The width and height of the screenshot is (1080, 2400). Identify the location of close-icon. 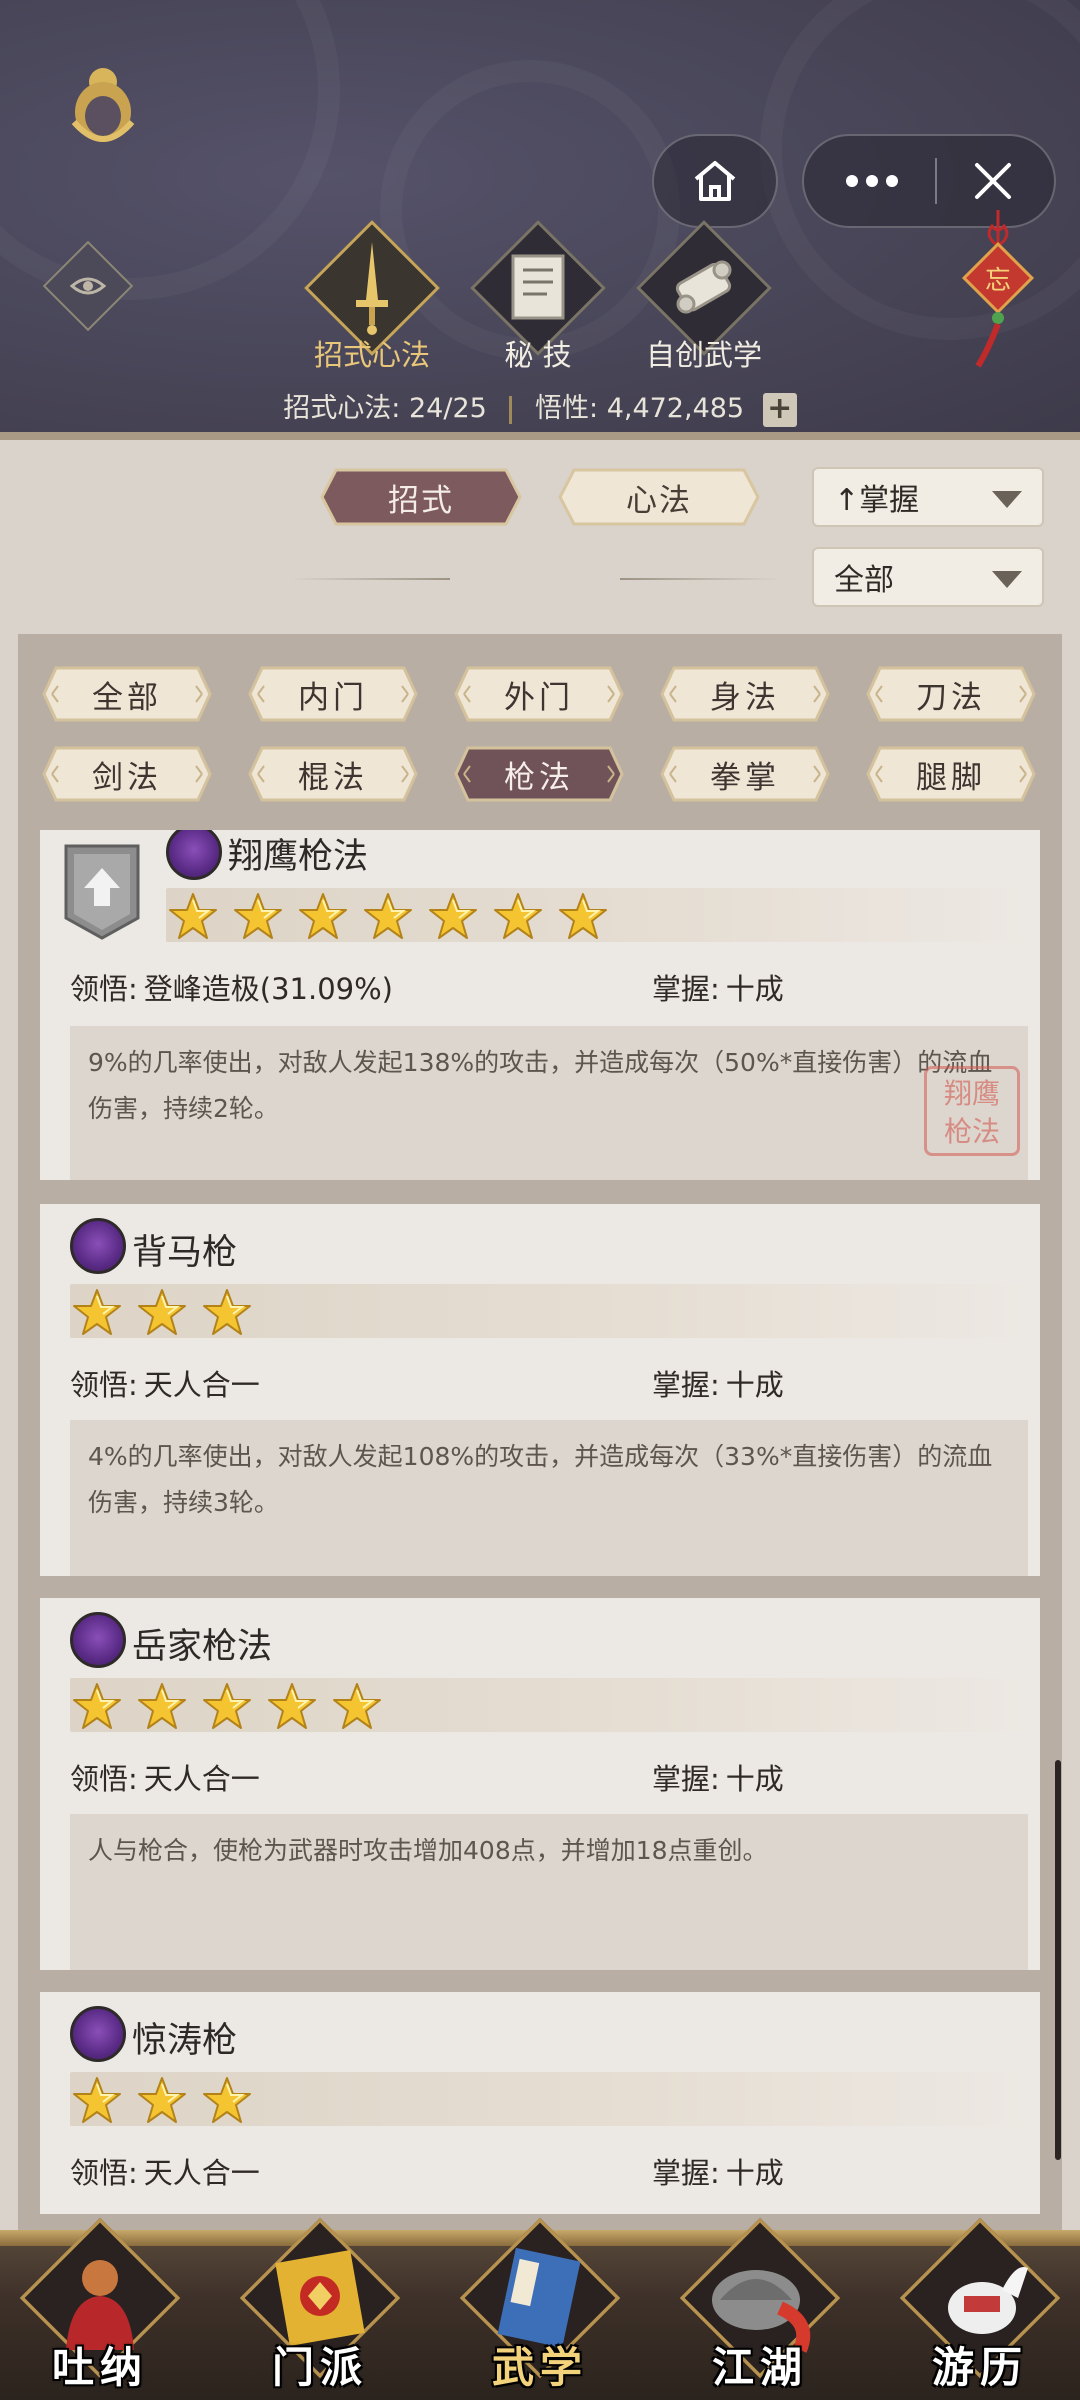
(993, 181).